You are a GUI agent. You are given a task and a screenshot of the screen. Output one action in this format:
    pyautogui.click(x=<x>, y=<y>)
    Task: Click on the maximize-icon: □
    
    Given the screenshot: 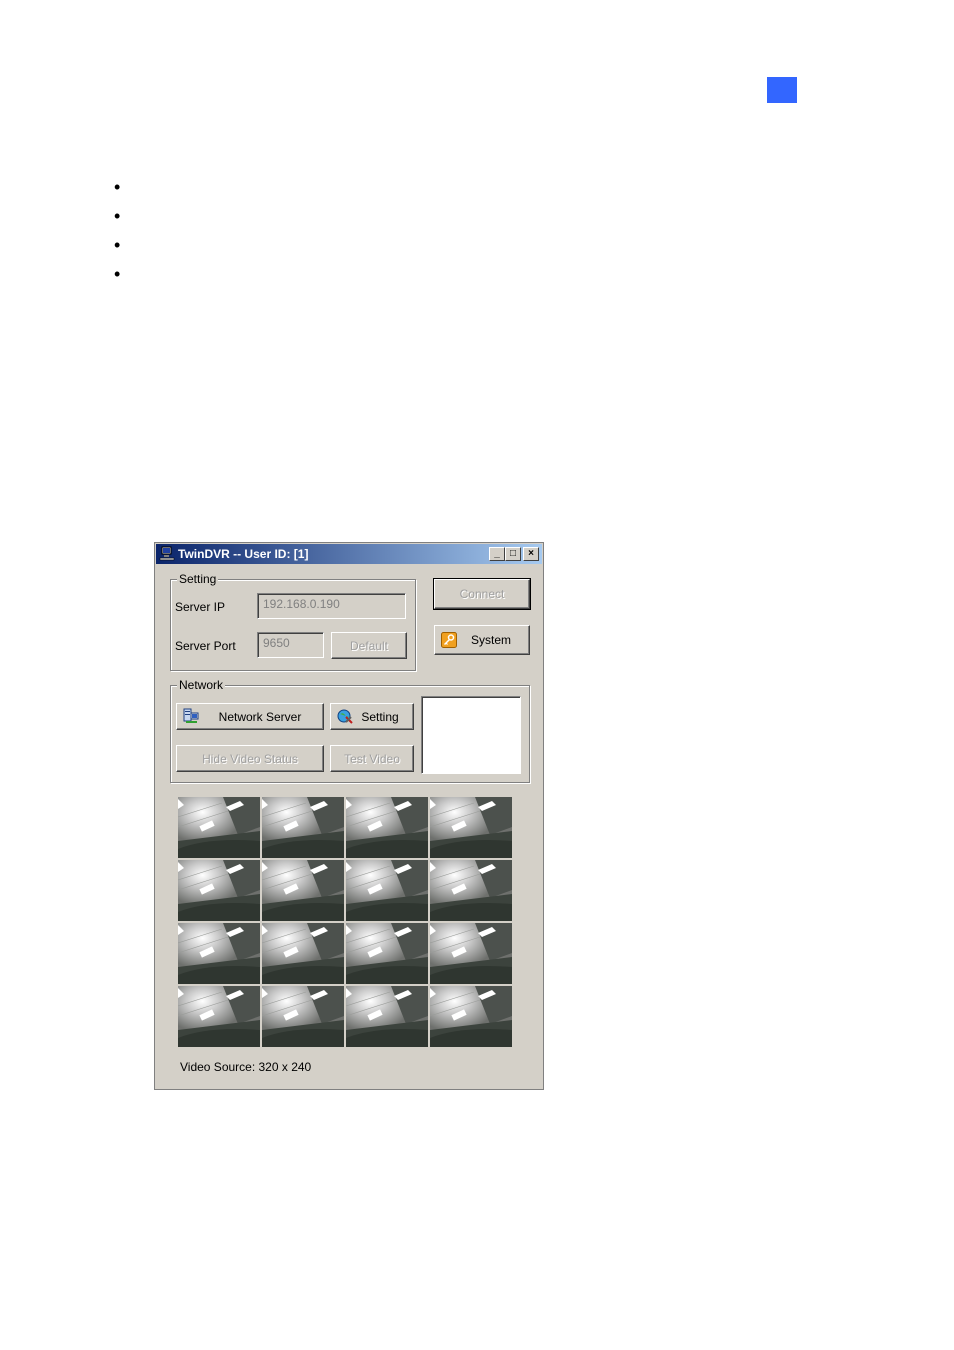 What is the action you would take?
    pyautogui.click(x=513, y=553)
    